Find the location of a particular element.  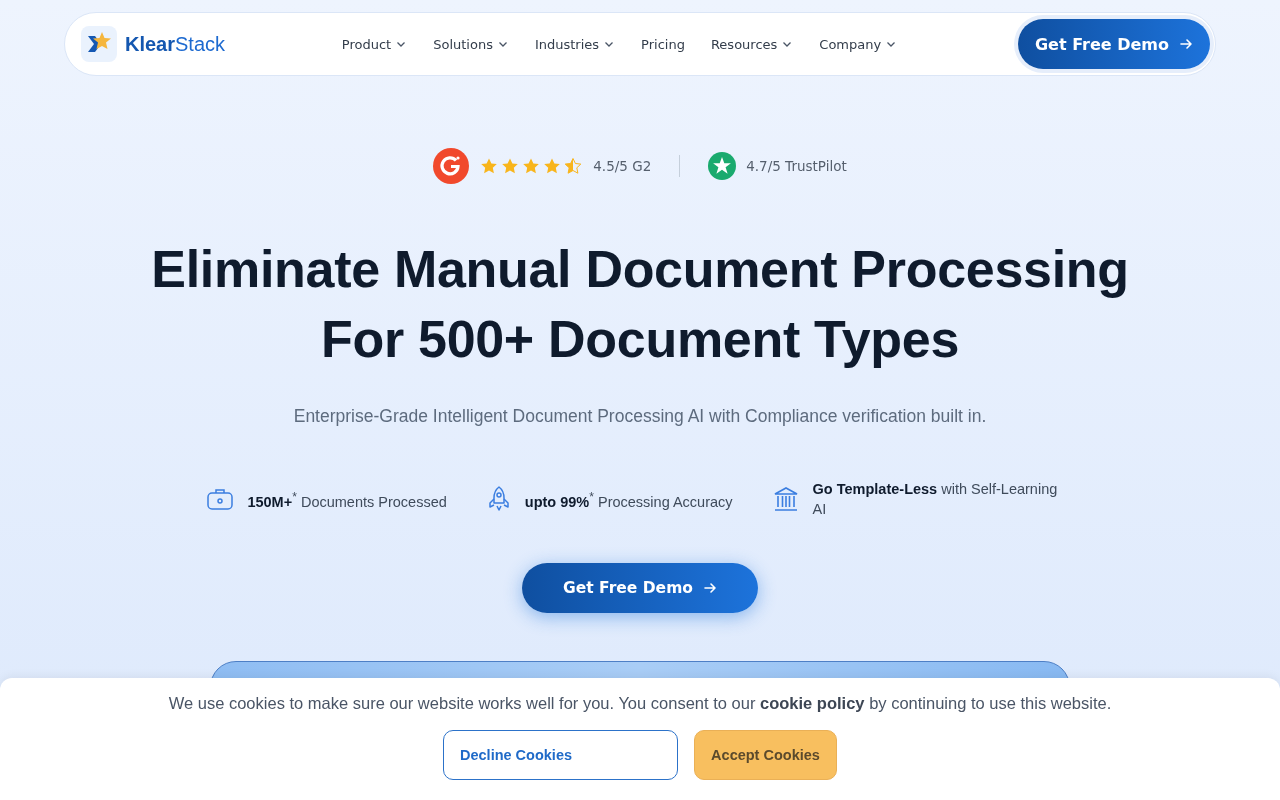

stat-text: 150M+$^{*}$ Documents Processed is located at coordinates (347, 500).